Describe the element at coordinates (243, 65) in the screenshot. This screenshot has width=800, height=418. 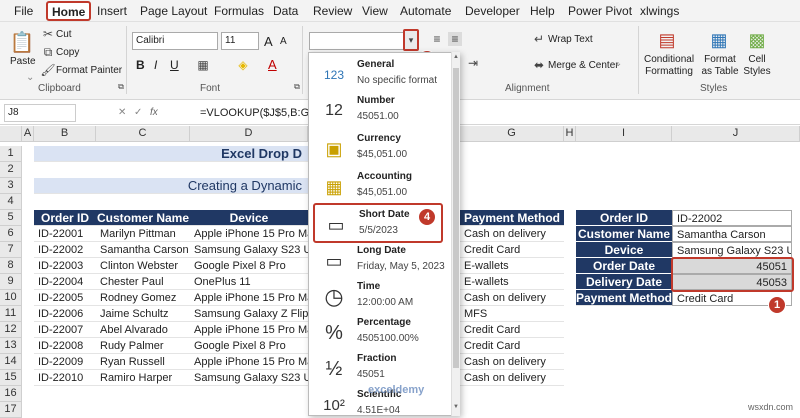
I see `fill-color-icon: ◈` at that location.